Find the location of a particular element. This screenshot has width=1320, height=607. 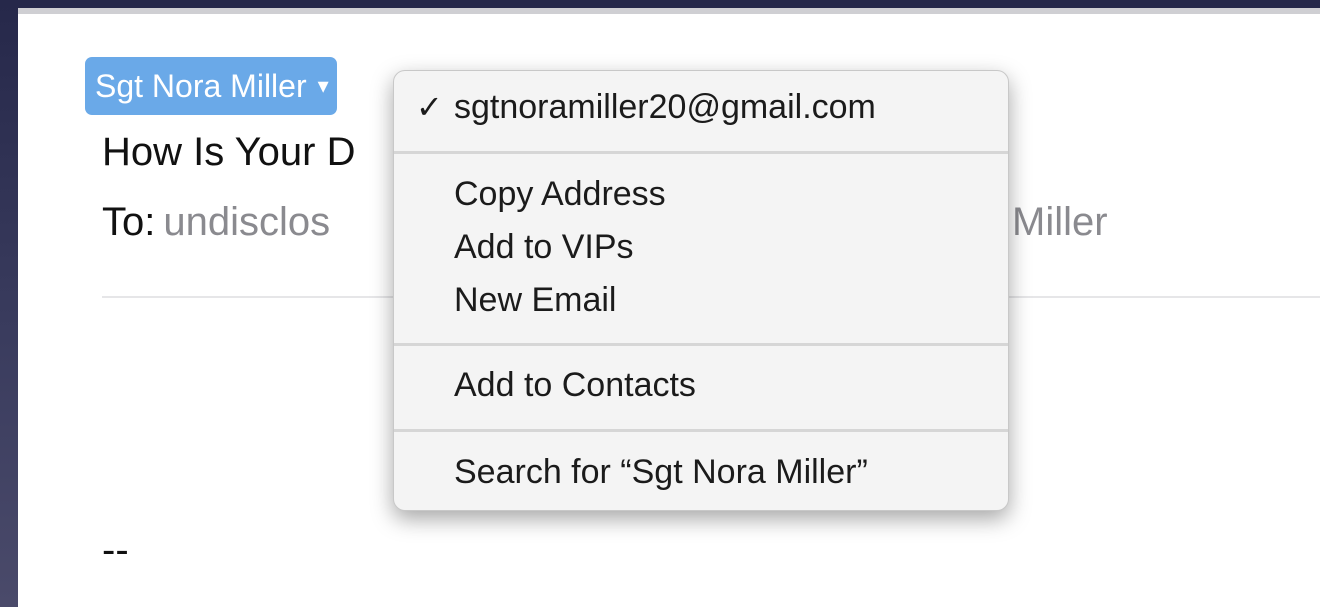

to-row: To: undisclos is located at coordinates (216, 222).